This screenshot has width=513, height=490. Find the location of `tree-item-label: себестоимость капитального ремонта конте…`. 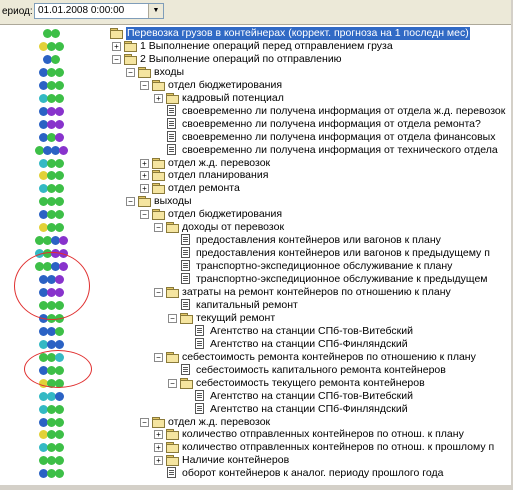

tree-item-label: себестоимость капитального ремонта конте… is located at coordinates (321, 369).